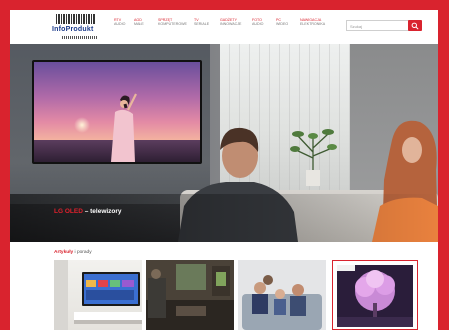 This screenshot has height=330, width=449. Describe the element at coordinates (76, 19) in the screenshot. I see `logo-barcode-icon` at that location.